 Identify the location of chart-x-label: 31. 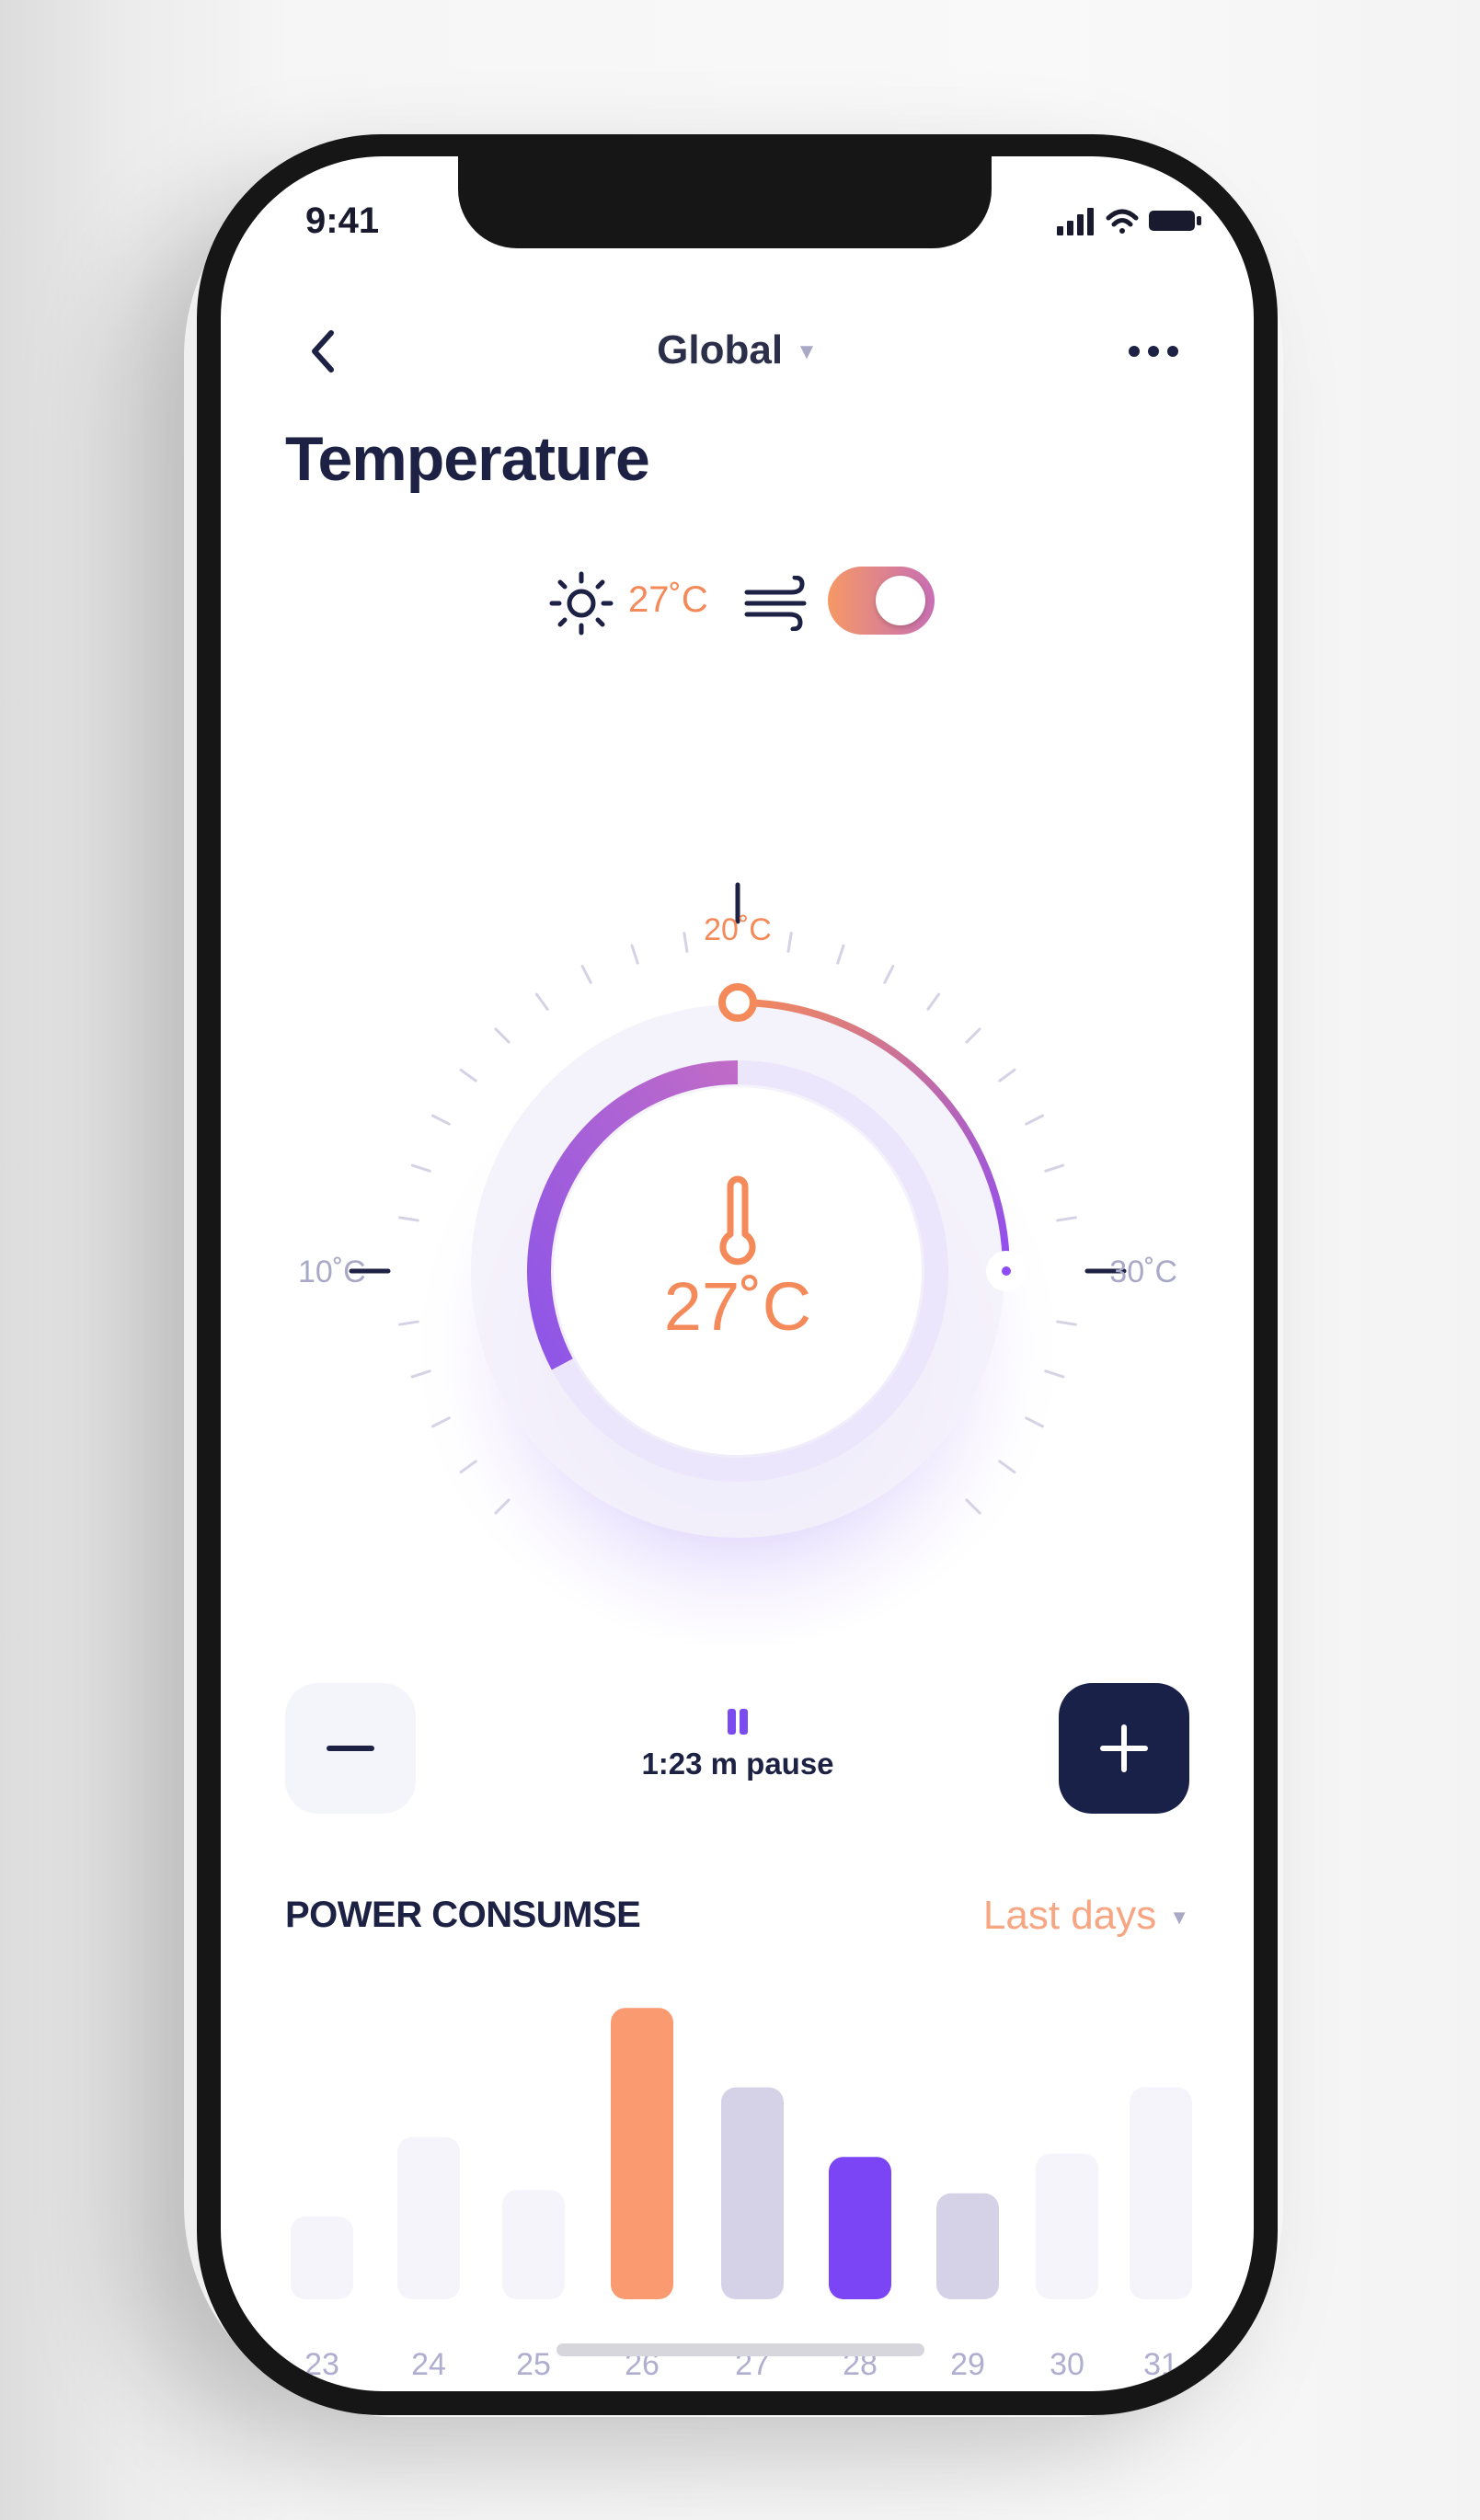
(1160, 2364).